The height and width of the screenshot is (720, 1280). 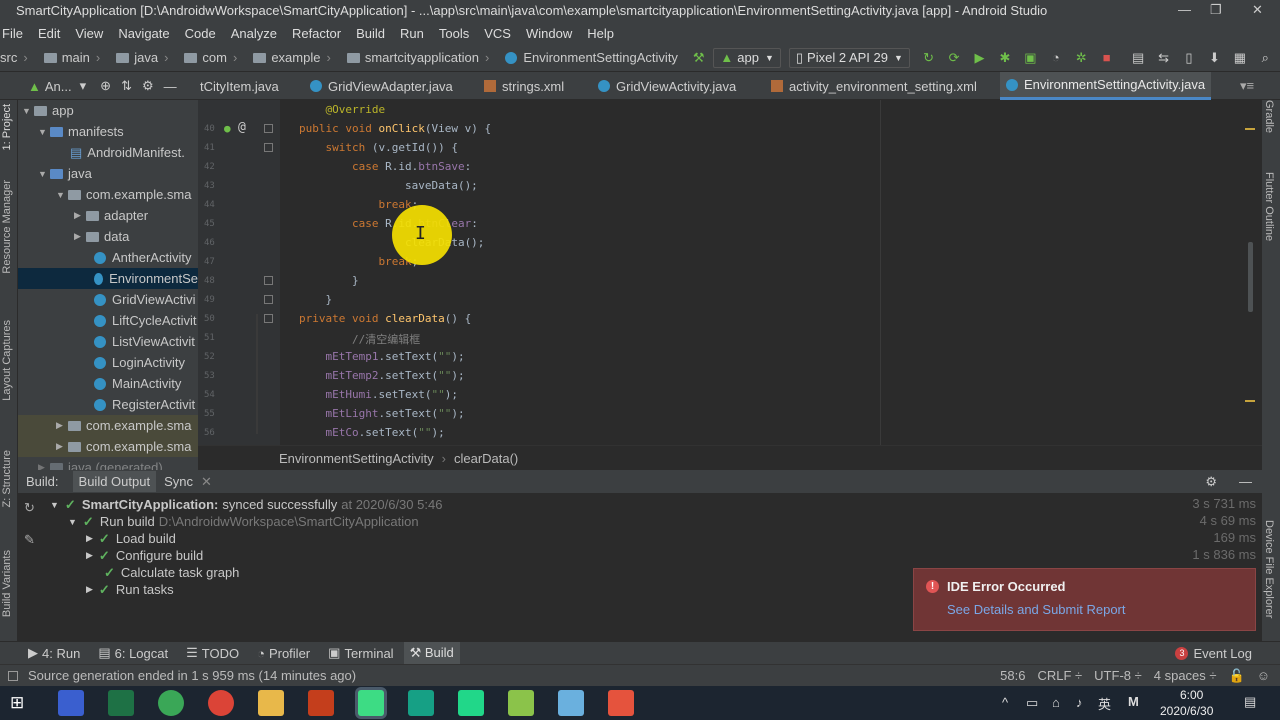 I want to click on run-config-select: ▲ app ▼, so click(x=747, y=57).